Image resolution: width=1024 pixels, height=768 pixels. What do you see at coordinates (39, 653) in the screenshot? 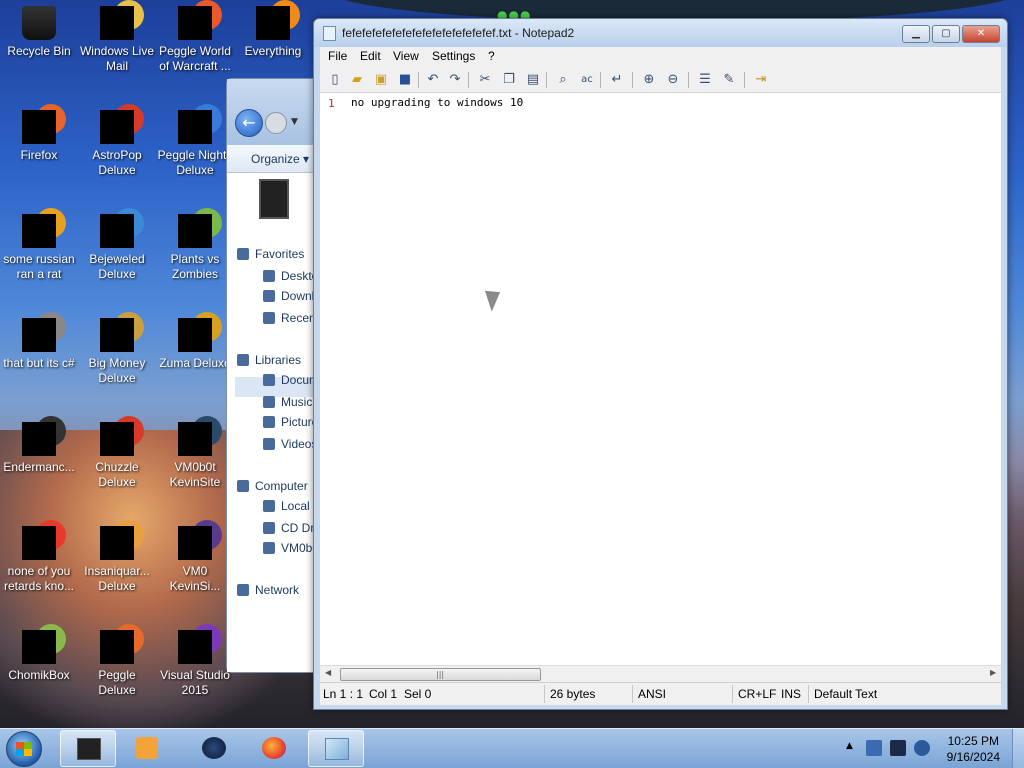
I see `desktop-icon: ChomikBox` at bounding box center [39, 653].